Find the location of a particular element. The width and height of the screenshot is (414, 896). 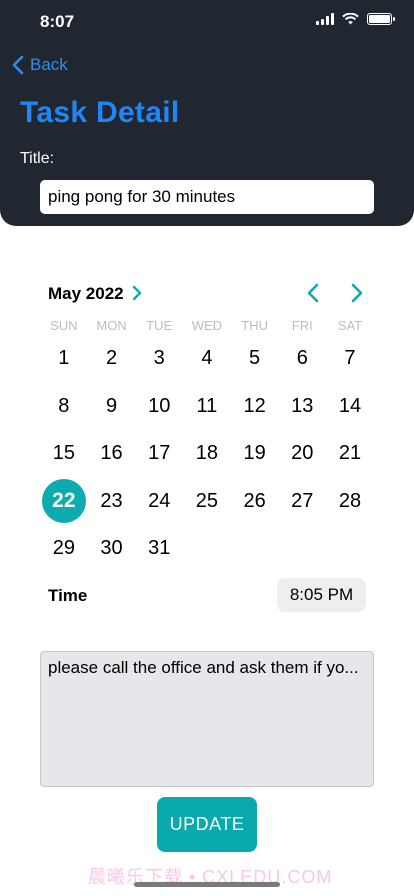

battery-icon is located at coordinates (381, 19).